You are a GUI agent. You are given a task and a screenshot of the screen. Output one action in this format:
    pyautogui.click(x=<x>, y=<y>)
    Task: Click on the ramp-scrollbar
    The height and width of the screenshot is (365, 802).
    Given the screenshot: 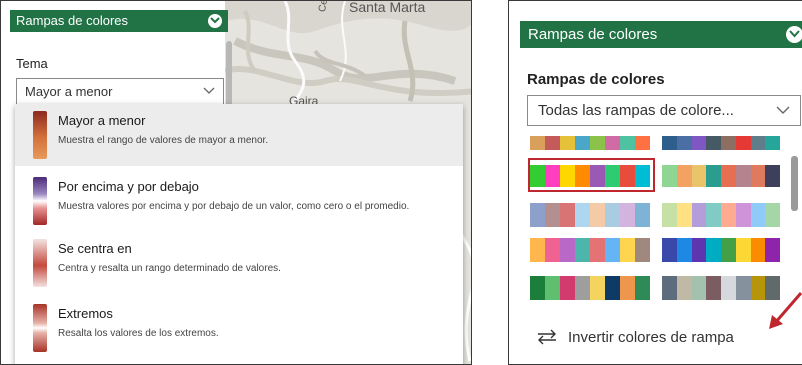 What is the action you would take?
    pyautogui.click(x=794, y=183)
    